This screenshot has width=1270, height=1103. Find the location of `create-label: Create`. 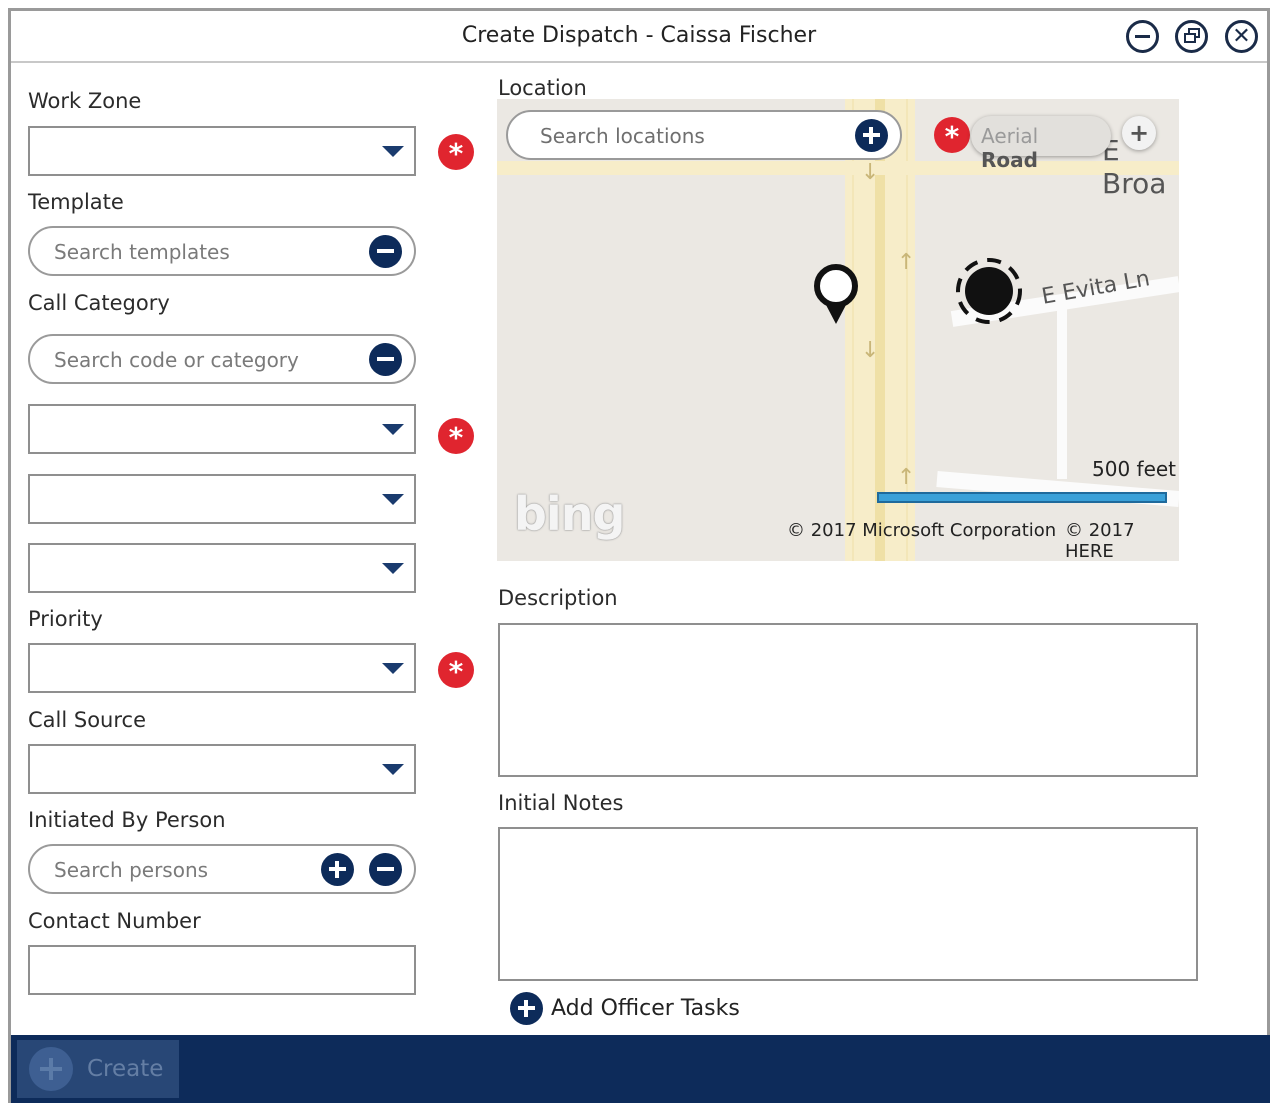

create-label: Create is located at coordinates (125, 1069).